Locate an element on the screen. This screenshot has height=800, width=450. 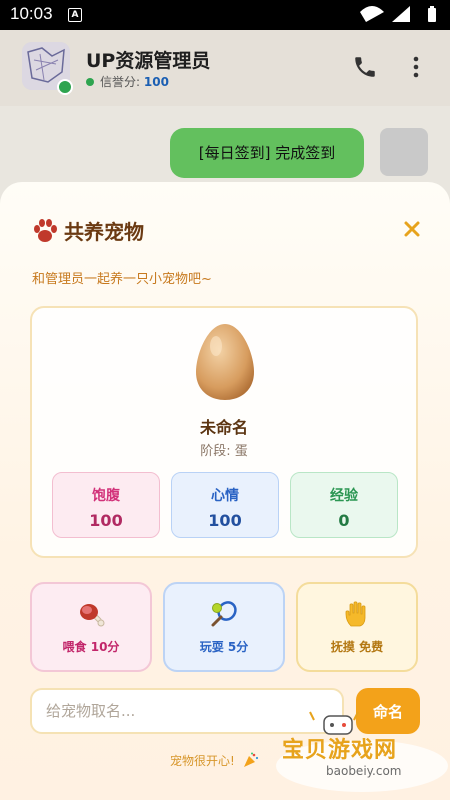
close-button is located at coordinates (412, 229).